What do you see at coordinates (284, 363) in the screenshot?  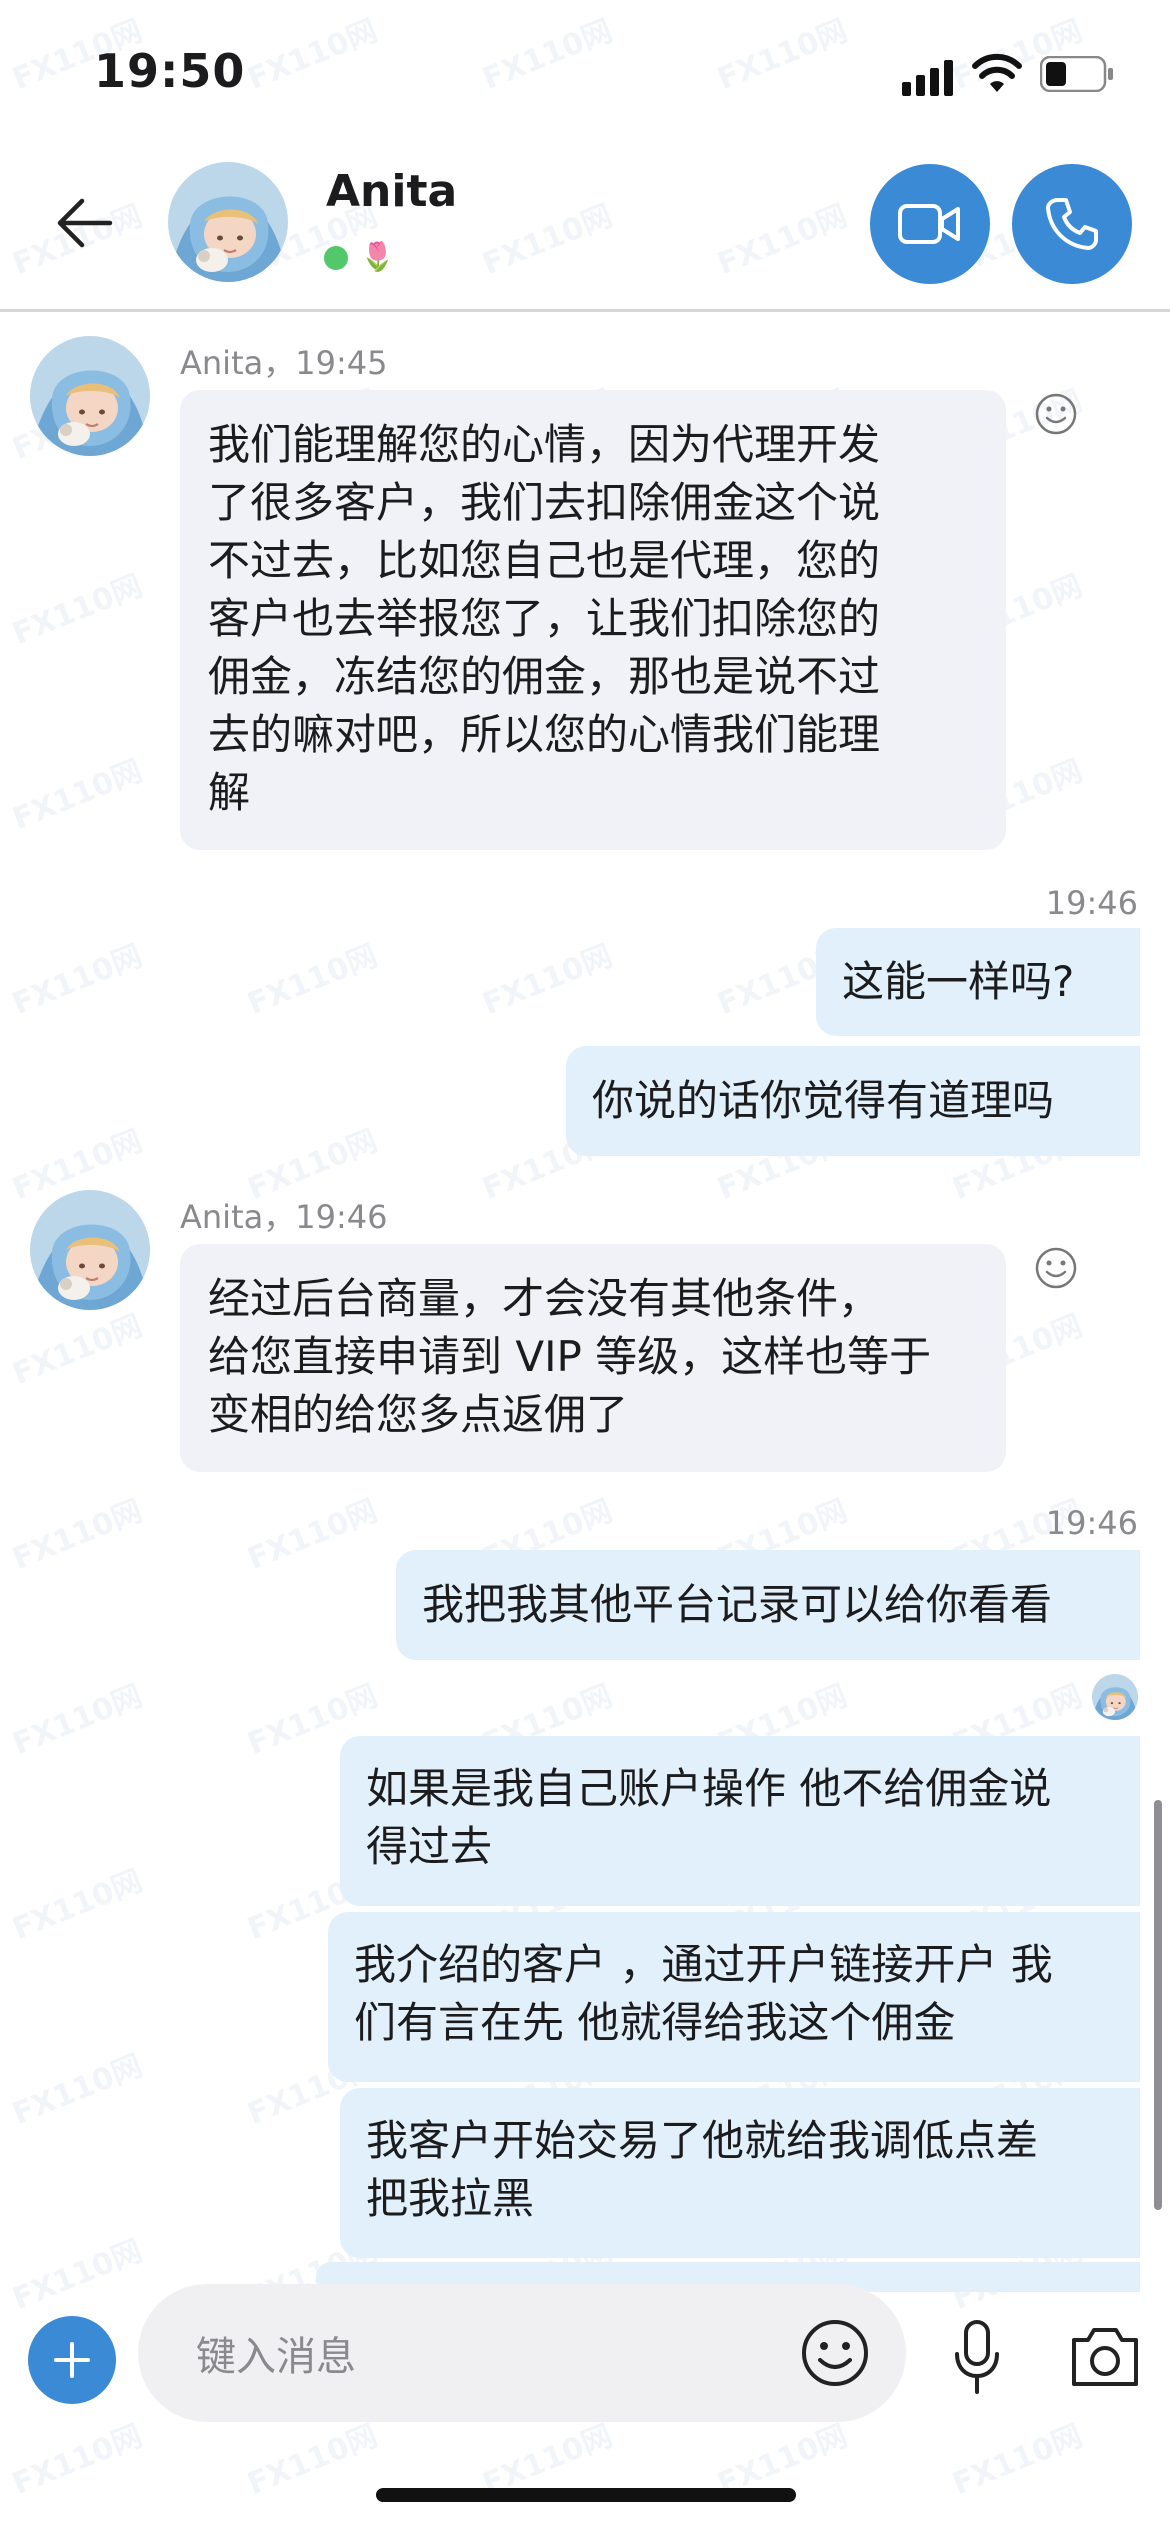 I see `message-sender-time: Anita，19:45` at bounding box center [284, 363].